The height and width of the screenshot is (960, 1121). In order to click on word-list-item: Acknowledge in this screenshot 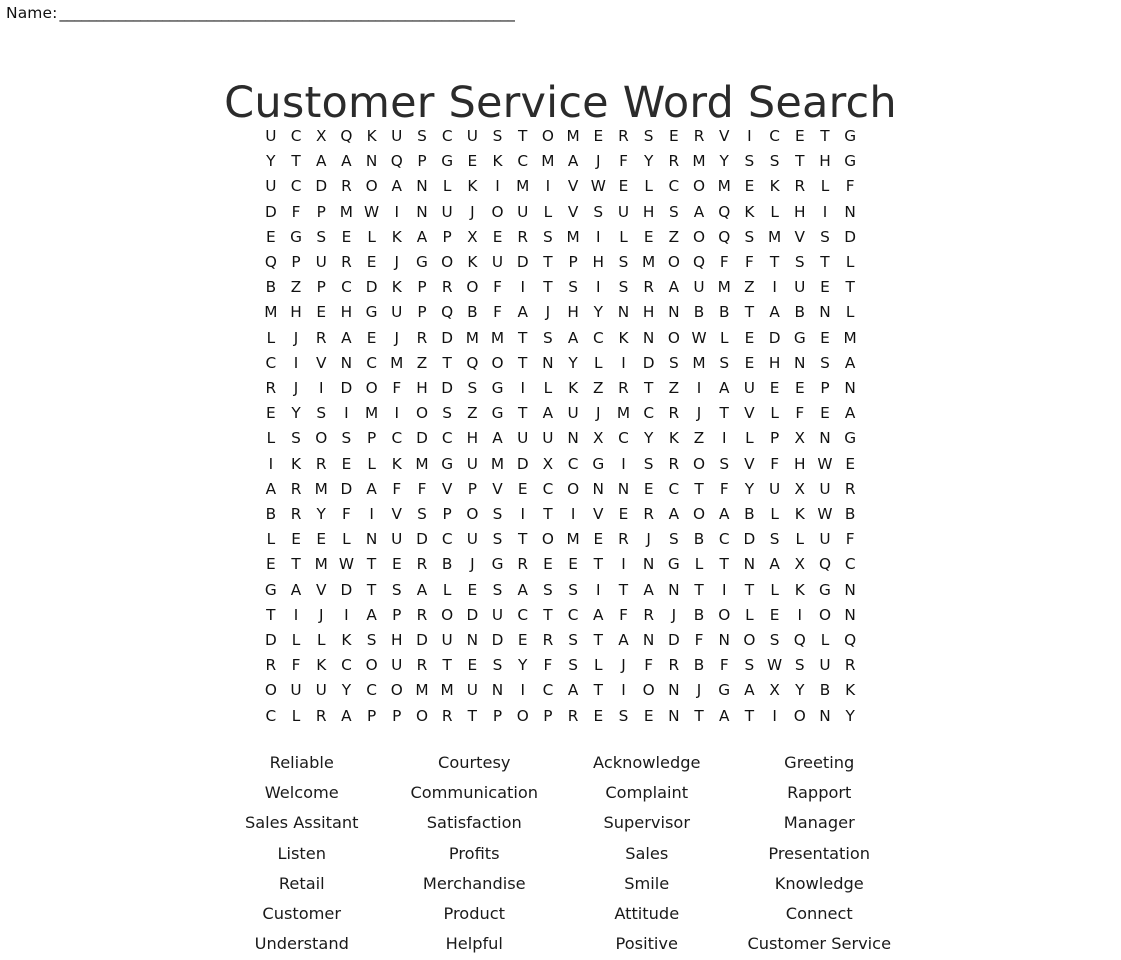, I will do `click(647, 763)`.